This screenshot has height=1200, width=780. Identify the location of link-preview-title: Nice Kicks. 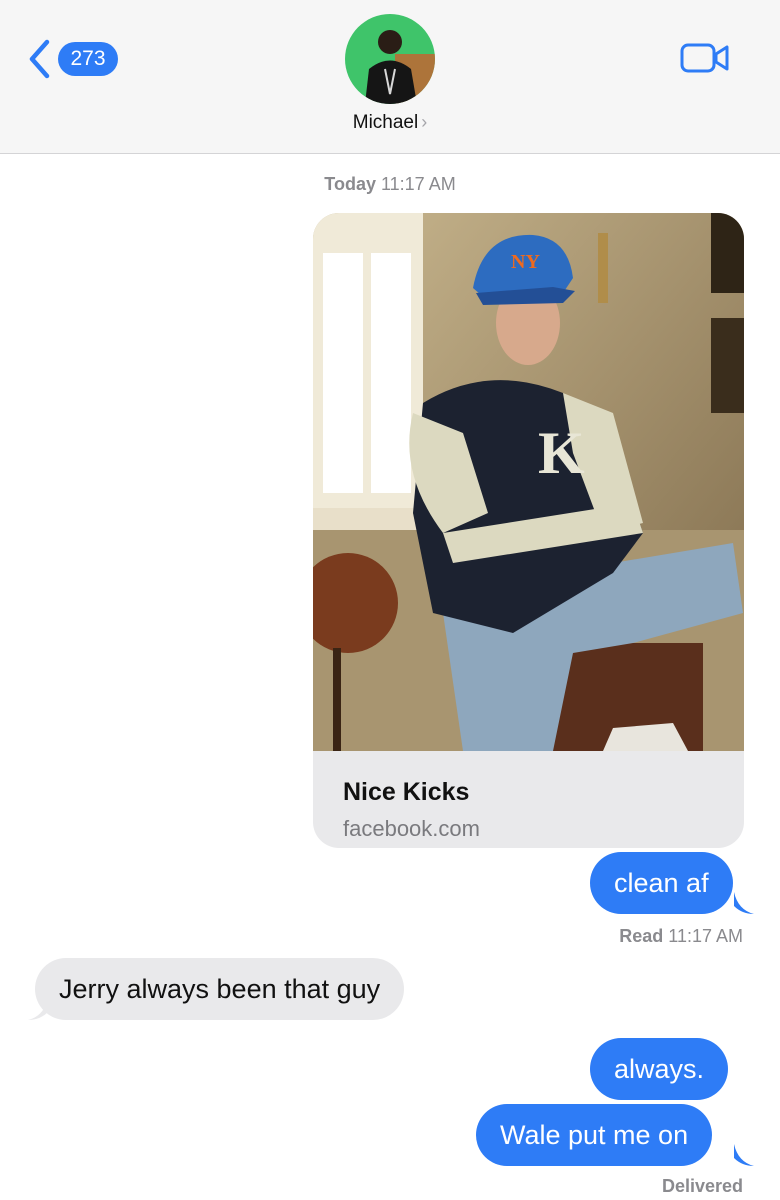
(406, 792).